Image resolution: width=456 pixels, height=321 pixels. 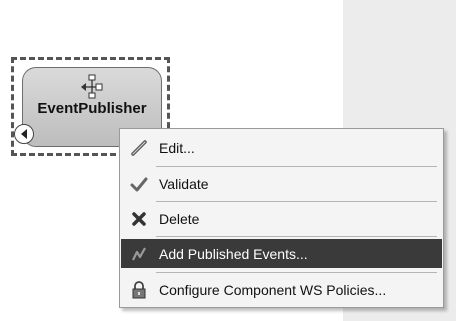 I want to click on menu-item-label: Delete, so click(x=179, y=218).